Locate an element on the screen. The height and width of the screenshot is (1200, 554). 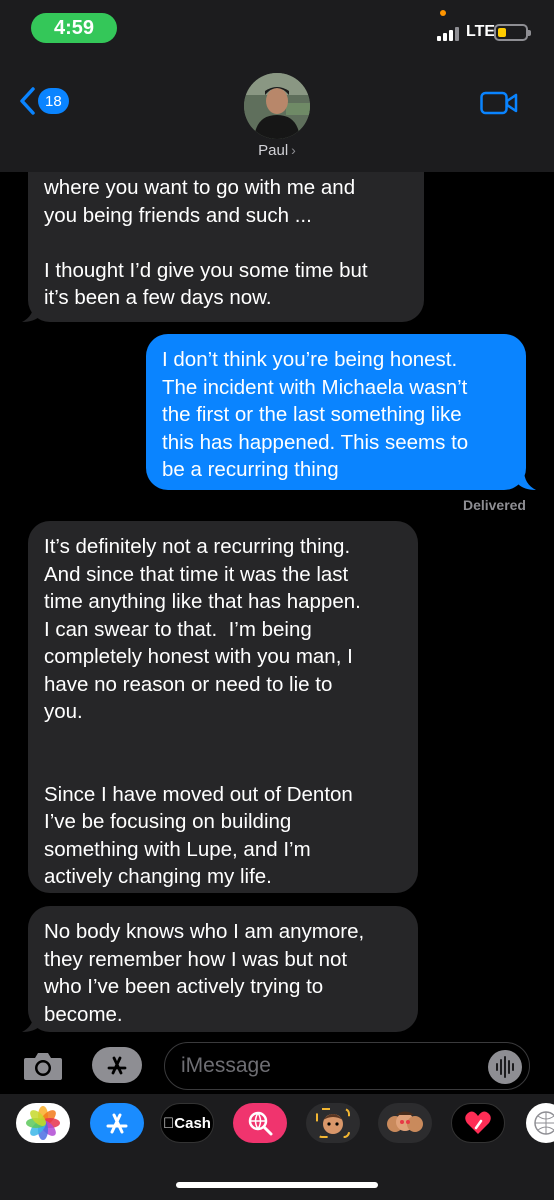
digital-touch-app-button is located at coordinates (478, 1123).